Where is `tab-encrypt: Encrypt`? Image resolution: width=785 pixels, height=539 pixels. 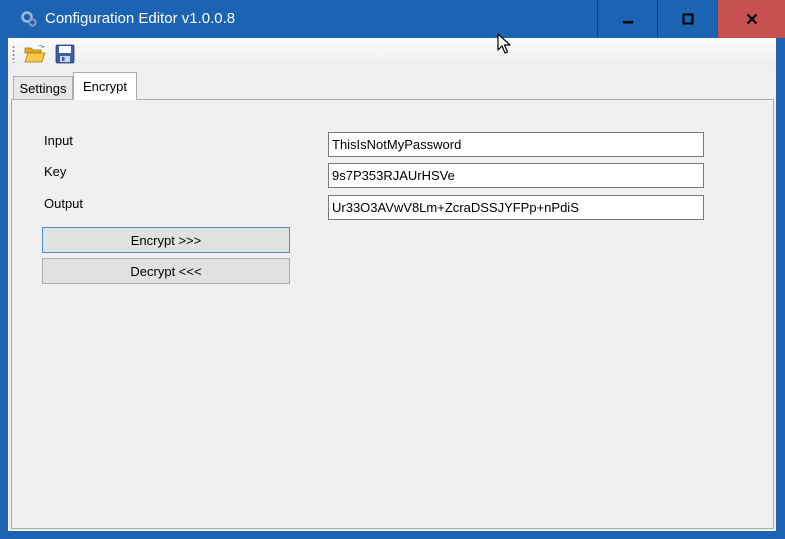
tab-encrypt: Encrypt is located at coordinates (105, 86).